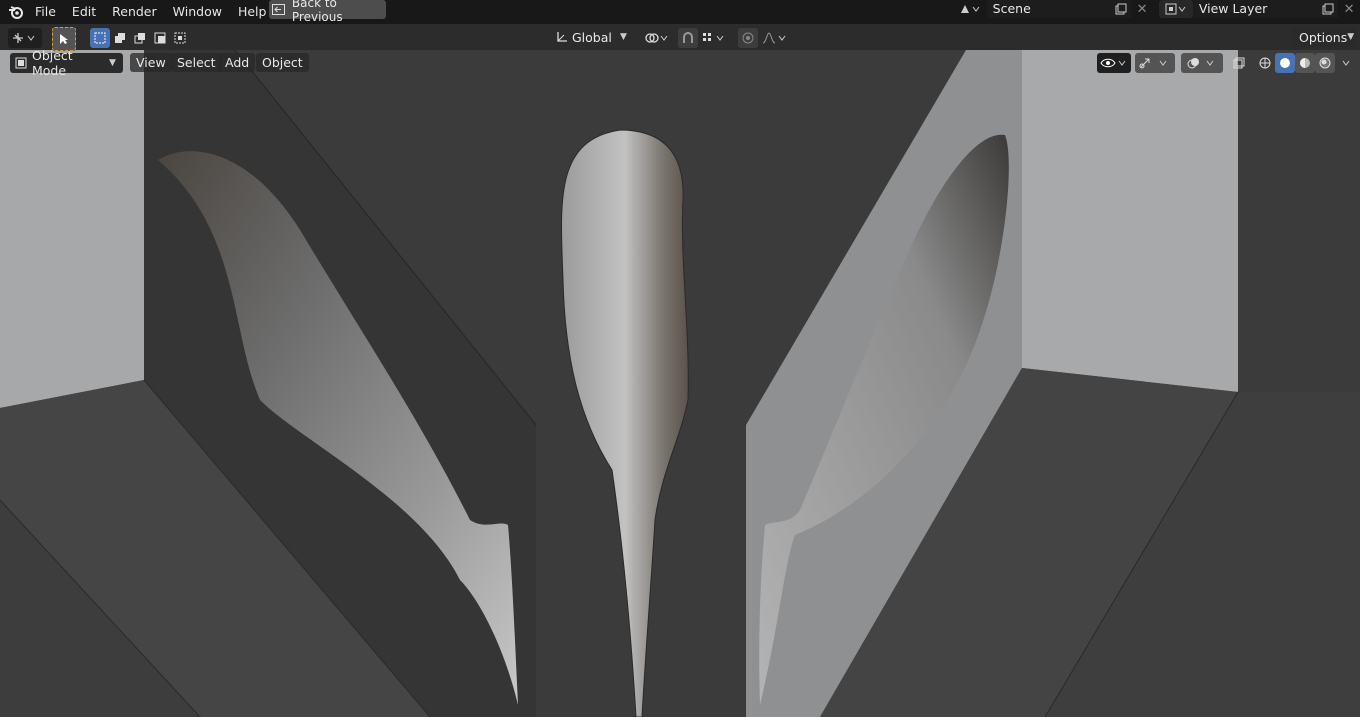 The width and height of the screenshot is (1360, 717). Describe the element at coordinates (1202, 63) in the screenshot. I see `overlays-toggle-icon` at that location.